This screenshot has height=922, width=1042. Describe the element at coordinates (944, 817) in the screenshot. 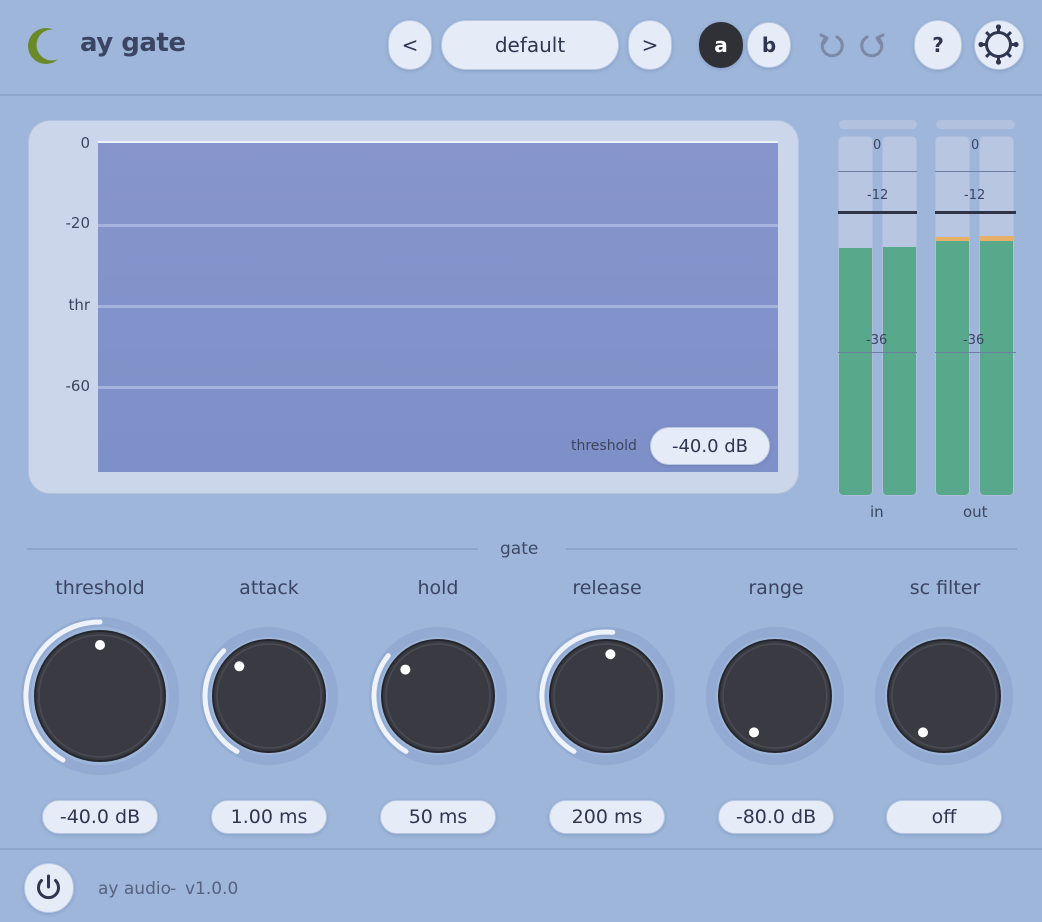

I see `sc-filter-value-field: off` at that location.